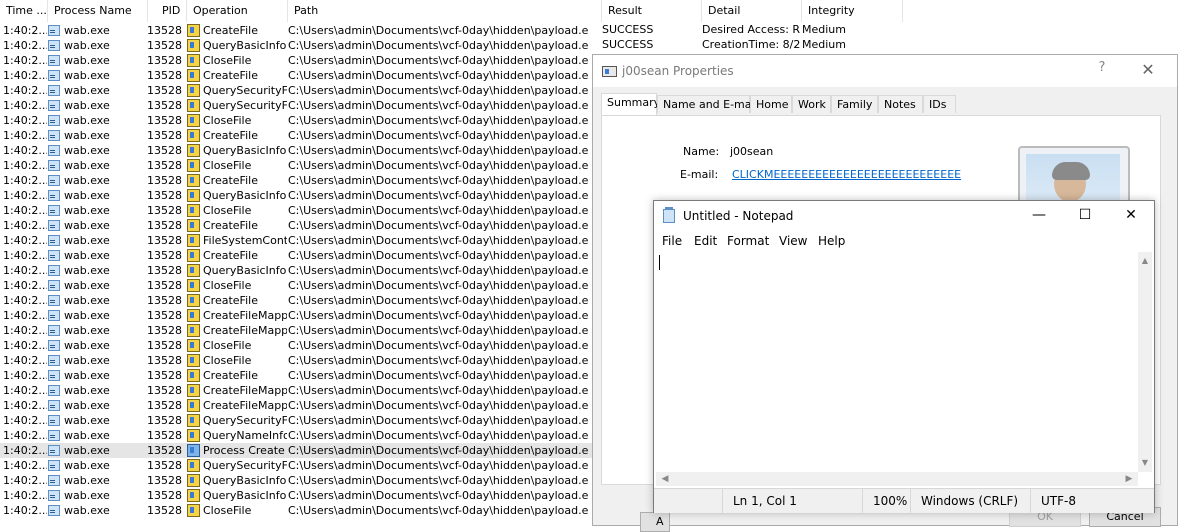 This screenshot has height=532, width=1178. What do you see at coordinates (885, 71) in the screenshot?
I see `dialog-title-bar: j00sean Properties ? ✕` at bounding box center [885, 71].